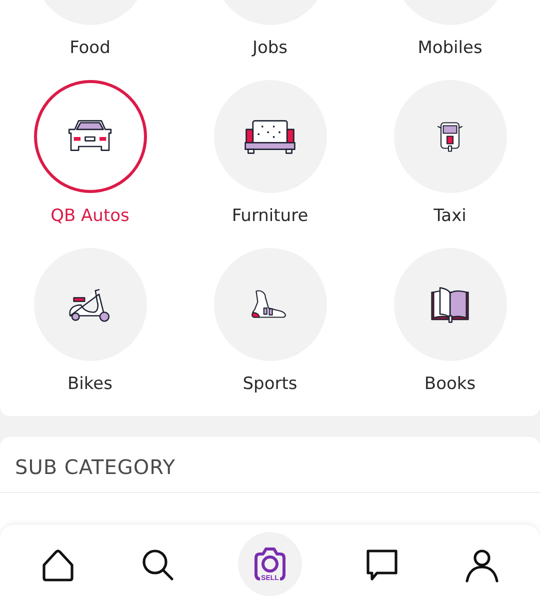  Describe the element at coordinates (270, 384) in the screenshot. I see `category-label: Sports` at that location.